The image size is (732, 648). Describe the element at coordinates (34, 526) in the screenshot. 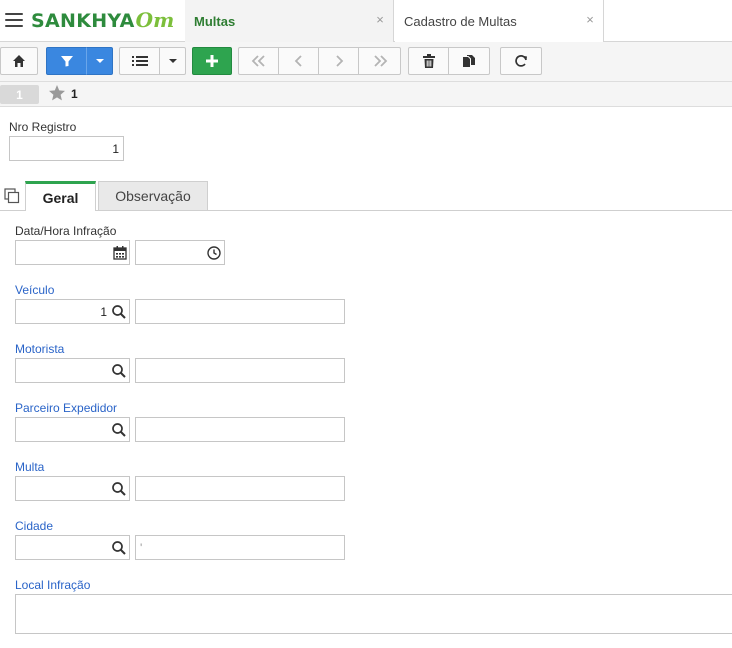

I see `cidade-label: Cidade` at that location.